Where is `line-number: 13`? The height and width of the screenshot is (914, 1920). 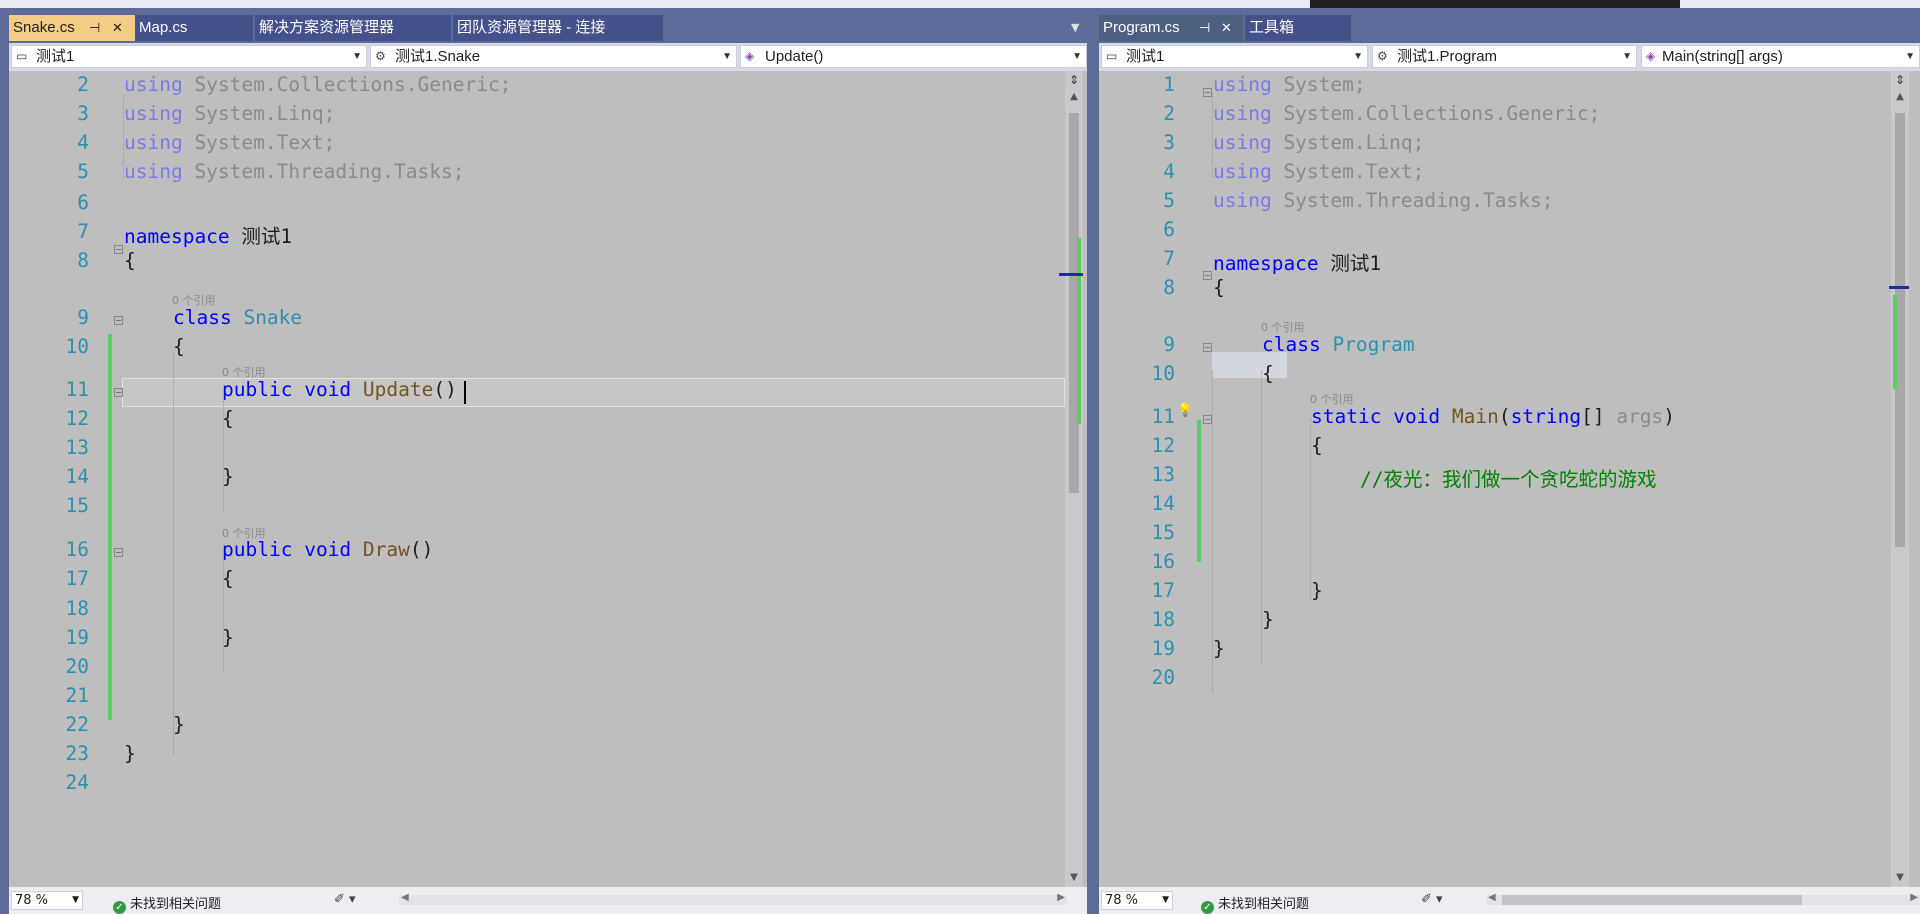
line-number: 13 is located at coordinates (77, 447).